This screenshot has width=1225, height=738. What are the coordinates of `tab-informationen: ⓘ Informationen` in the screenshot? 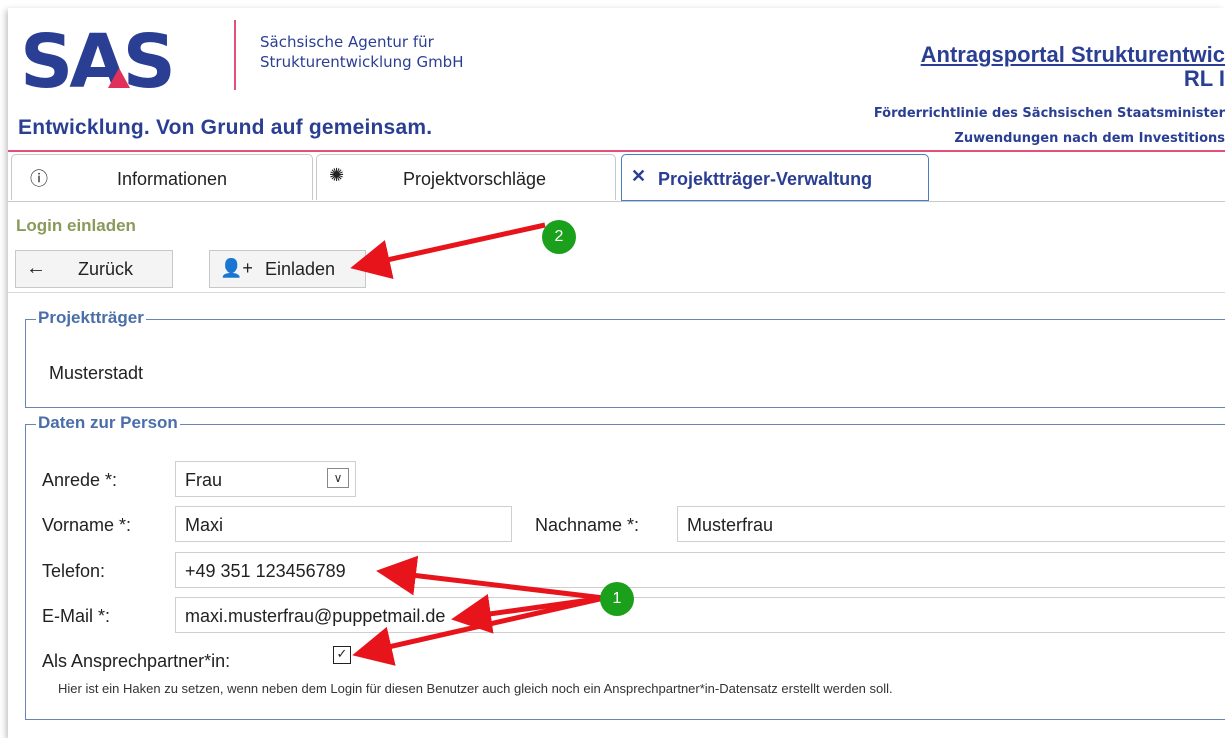 It's located at (162, 177).